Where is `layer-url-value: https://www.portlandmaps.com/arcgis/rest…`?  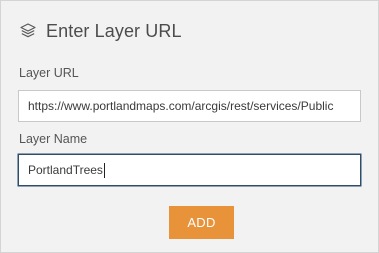
layer-url-value: https://www.portlandmaps.com/arcgis/rest… is located at coordinates (181, 106).